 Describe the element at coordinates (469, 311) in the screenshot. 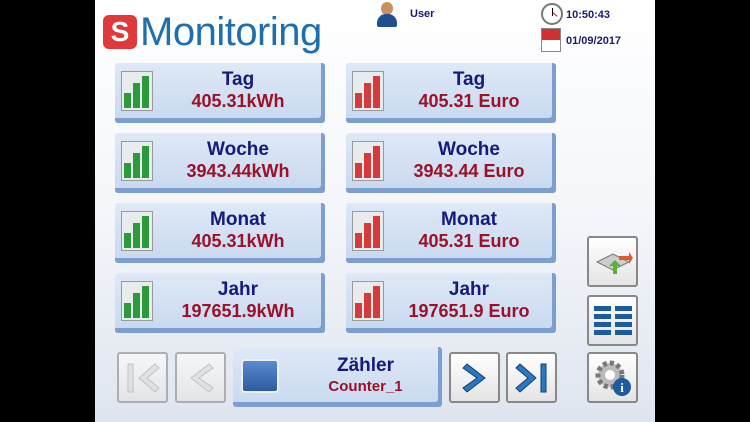

I see `tile-value: 197651.9 Euro` at that location.